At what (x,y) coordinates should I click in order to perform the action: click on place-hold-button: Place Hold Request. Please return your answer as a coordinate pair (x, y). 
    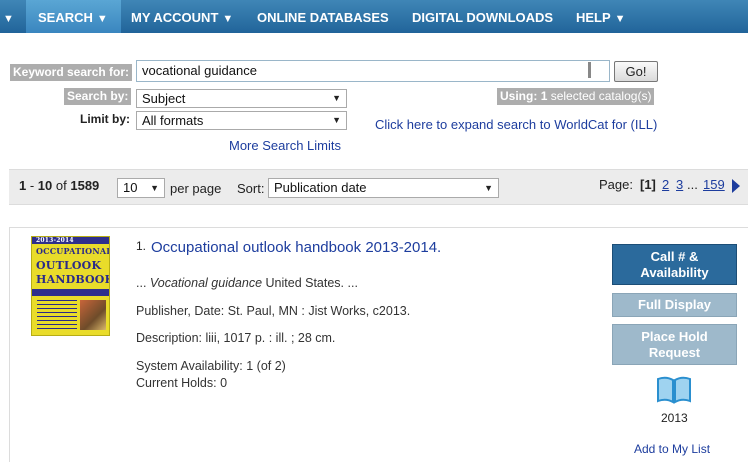
    Looking at the image, I should click on (674, 344).